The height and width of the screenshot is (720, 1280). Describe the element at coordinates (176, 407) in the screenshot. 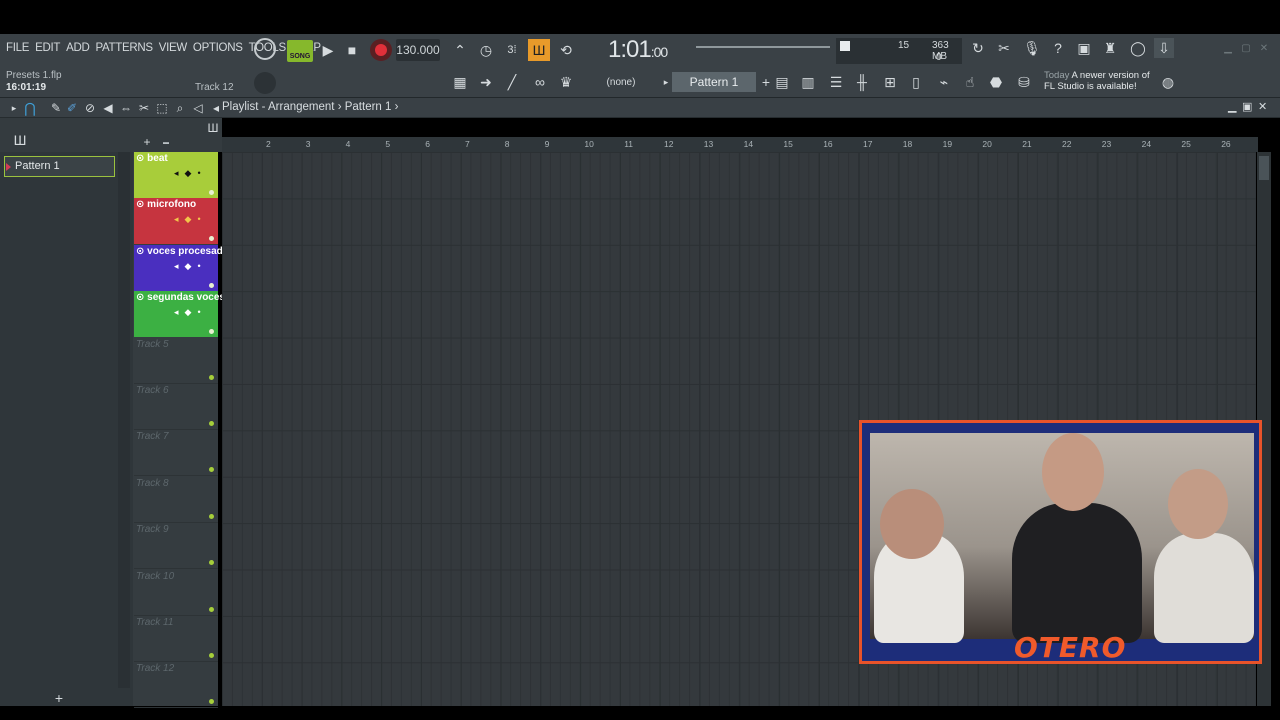

I see `track-header-6: Track 6` at that location.